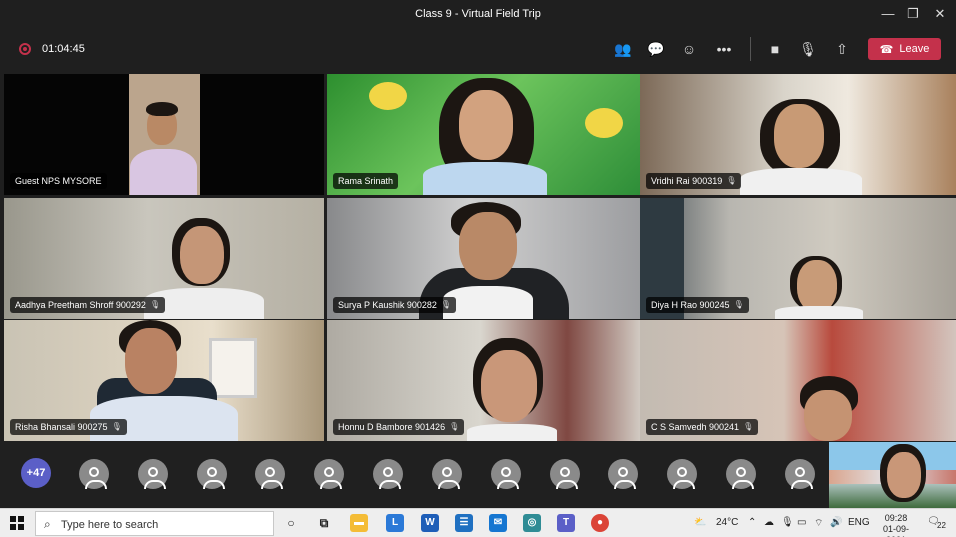  What do you see at coordinates (366, 181) in the screenshot?
I see `participant-name: Rama Srinath` at bounding box center [366, 181].